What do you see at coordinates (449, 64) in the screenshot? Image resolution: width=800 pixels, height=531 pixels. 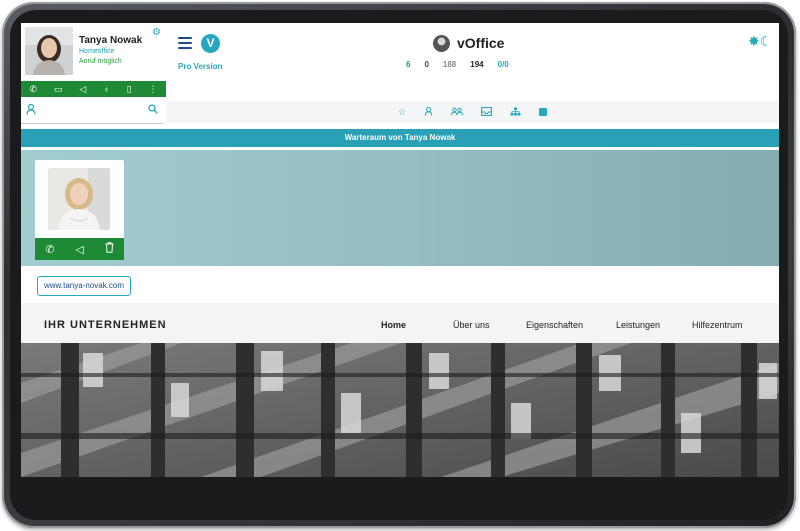 I see `count-offline: 188` at bounding box center [449, 64].